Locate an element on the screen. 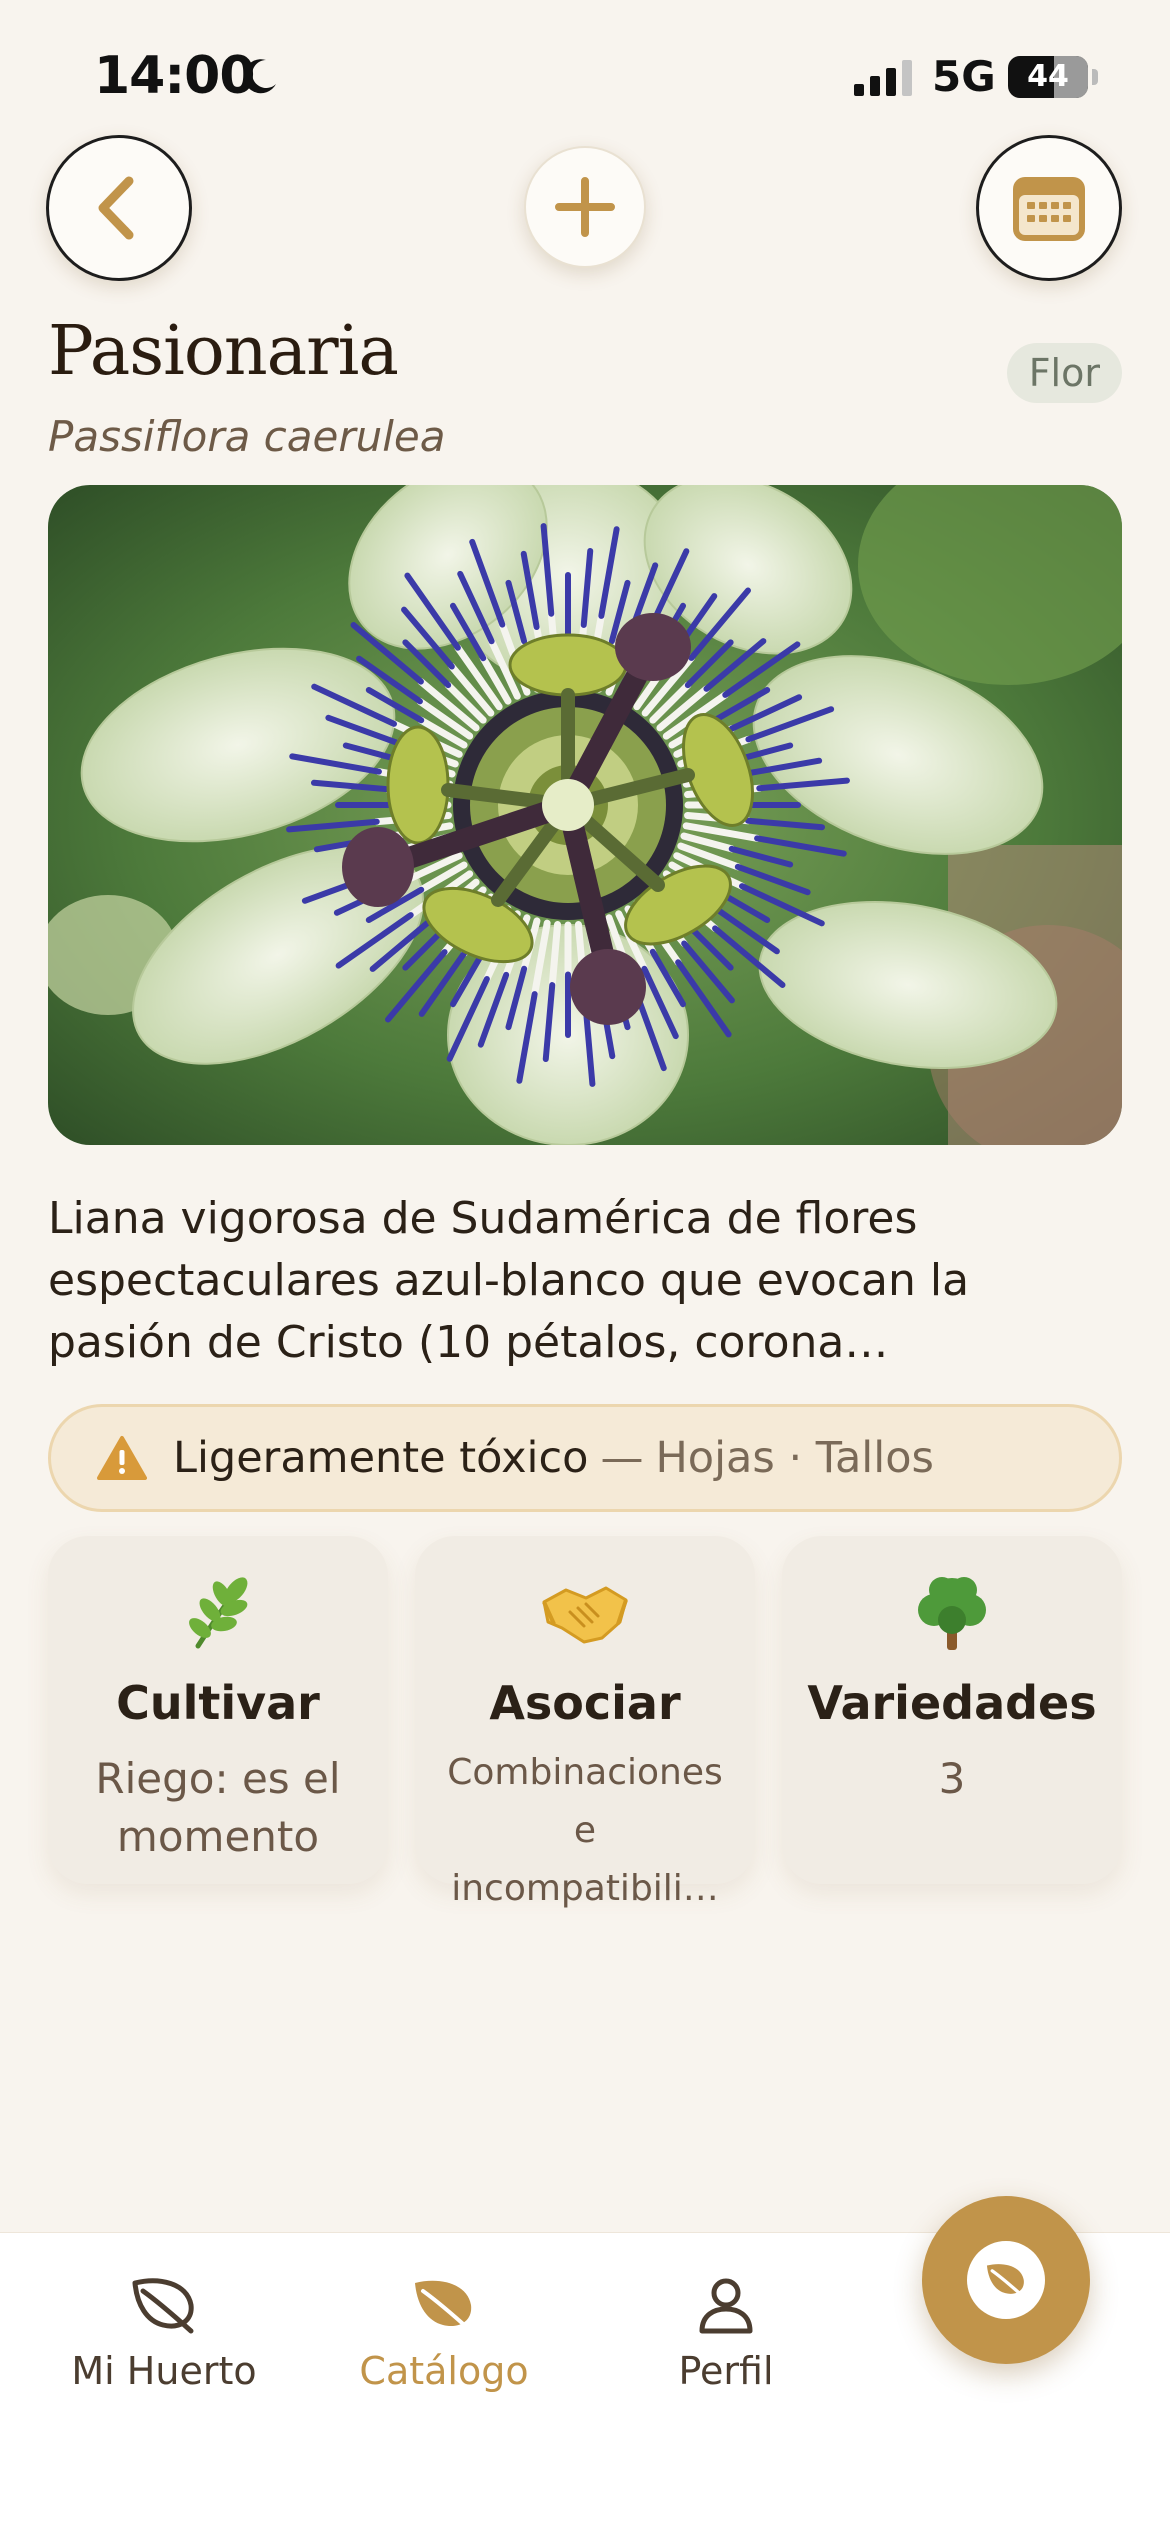  varieties-card: Variedades 3 is located at coordinates (952, 1710).